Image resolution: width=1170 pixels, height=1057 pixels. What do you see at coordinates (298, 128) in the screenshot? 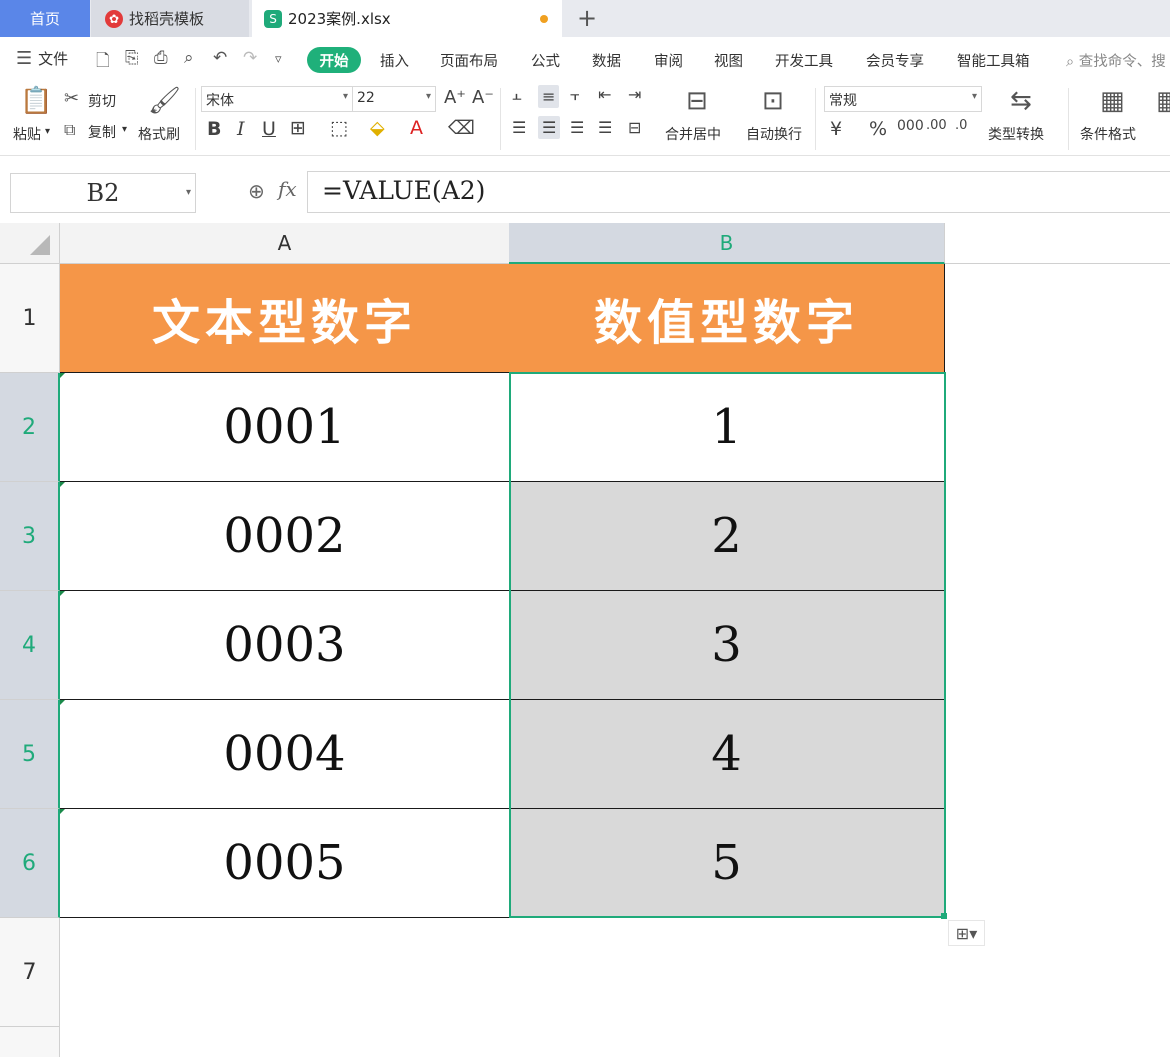
I see `borders-icon: ⊞` at bounding box center [298, 128].